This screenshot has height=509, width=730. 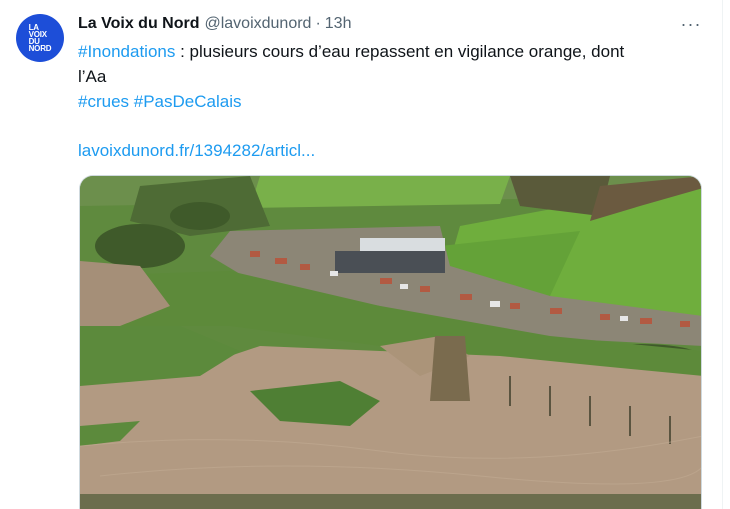 What do you see at coordinates (390, 24) in the screenshot?
I see `tweet-header: La Voix du Nord @lavoixdunord · 13h` at bounding box center [390, 24].